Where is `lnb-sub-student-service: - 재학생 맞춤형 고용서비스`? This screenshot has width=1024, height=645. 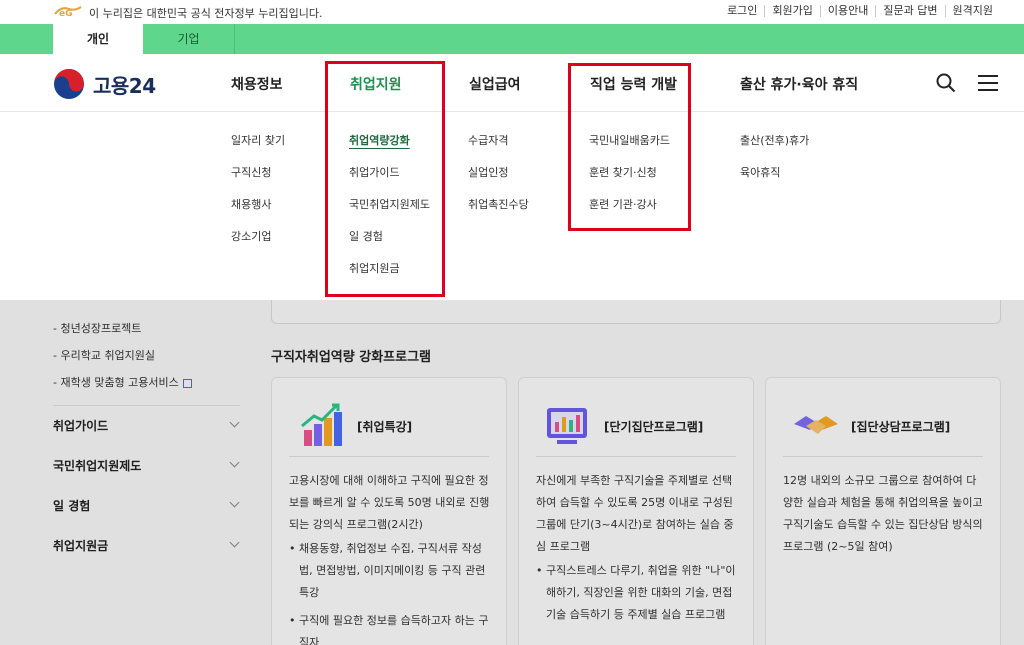
lnb-sub-student-service: - 재학생 맞춤형 고용서비스 is located at coordinates (122, 382).